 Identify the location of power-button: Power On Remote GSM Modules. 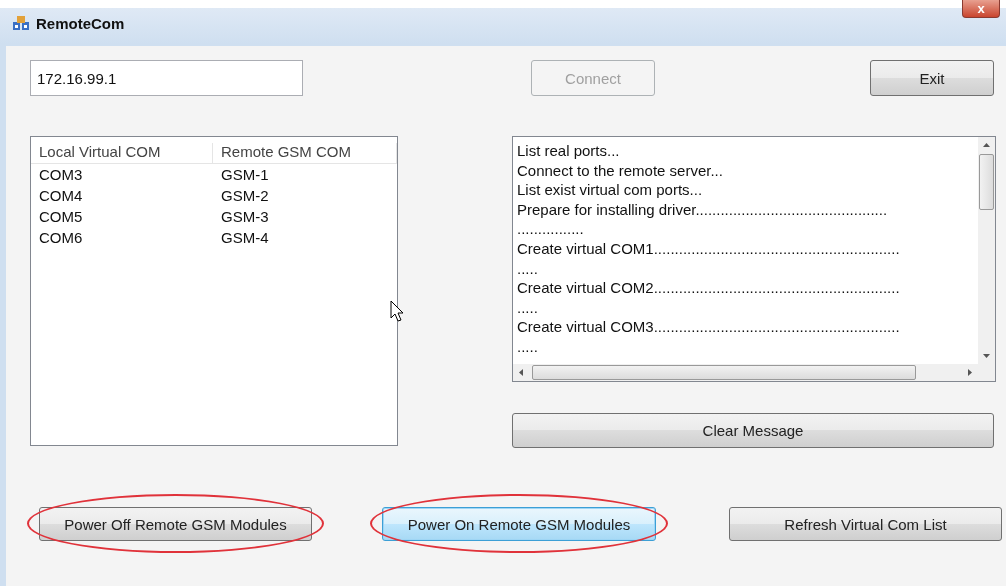
(519, 524).